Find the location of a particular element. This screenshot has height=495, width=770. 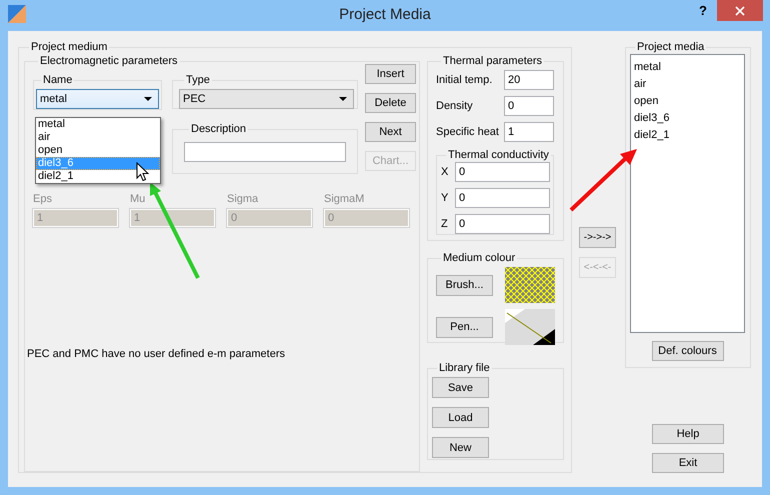

type-dropdown: PEC is located at coordinates (266, 99).